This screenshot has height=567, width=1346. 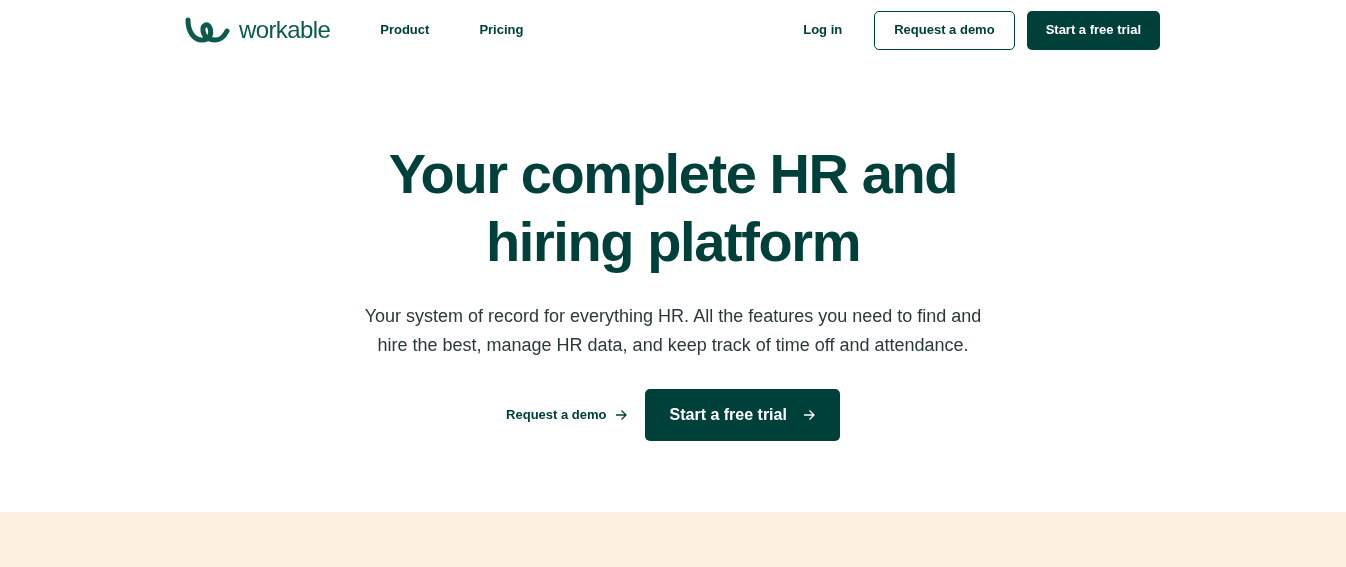 I want to click on hero-title: Your complete HR and hiring platform, so click(x=673, y=208).